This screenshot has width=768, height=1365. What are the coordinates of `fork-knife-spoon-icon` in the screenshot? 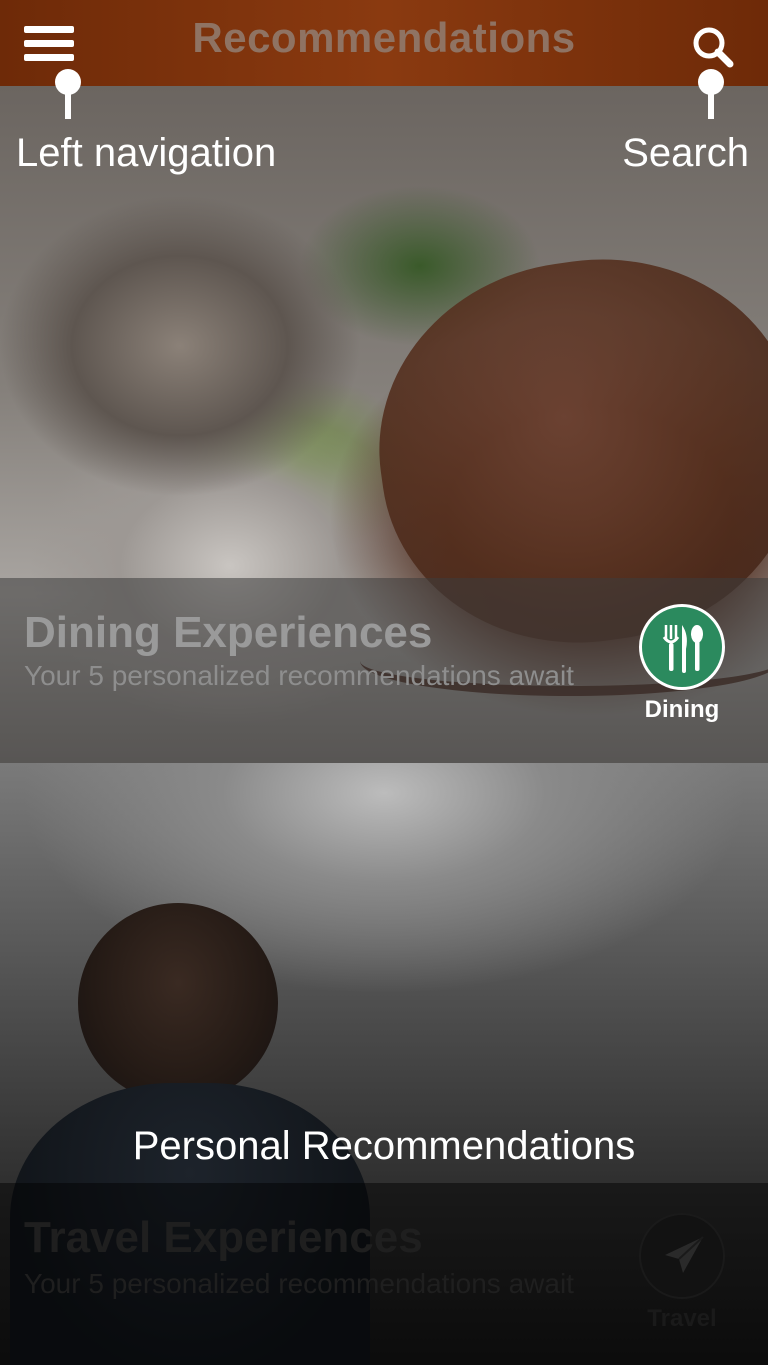 It's located at (682, 649).